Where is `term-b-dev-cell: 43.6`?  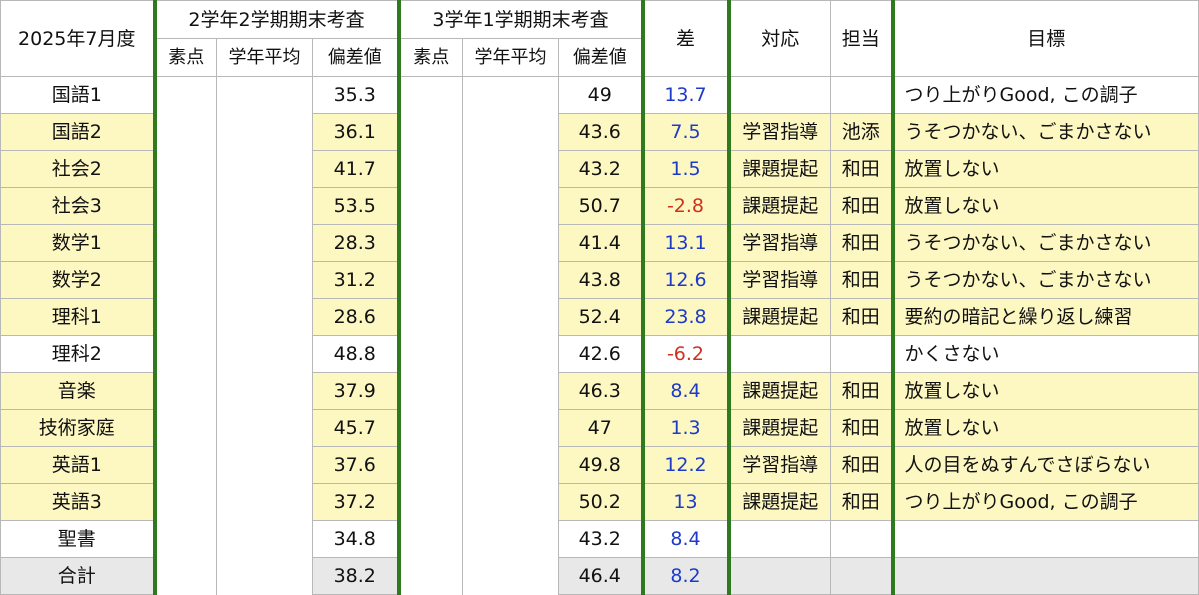 term-b-dev-cell: 43.6 is located at coordinates (601, 132).